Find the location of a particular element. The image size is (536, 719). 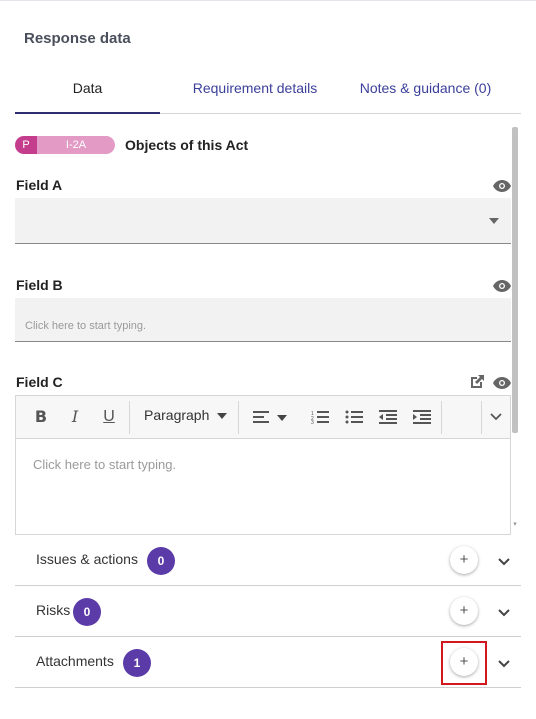

issues-actions-count-badge: 0 is located at coordinates (161, 561).